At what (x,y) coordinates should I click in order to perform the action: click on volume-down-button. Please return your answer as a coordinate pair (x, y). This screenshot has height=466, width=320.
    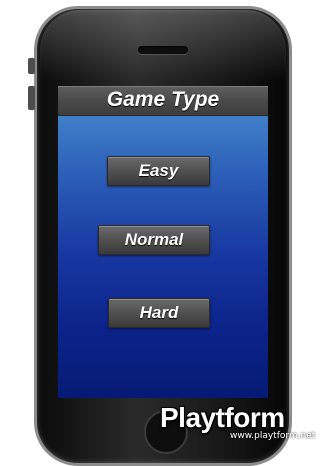
    Looking at the image, I should click on (31, 98).